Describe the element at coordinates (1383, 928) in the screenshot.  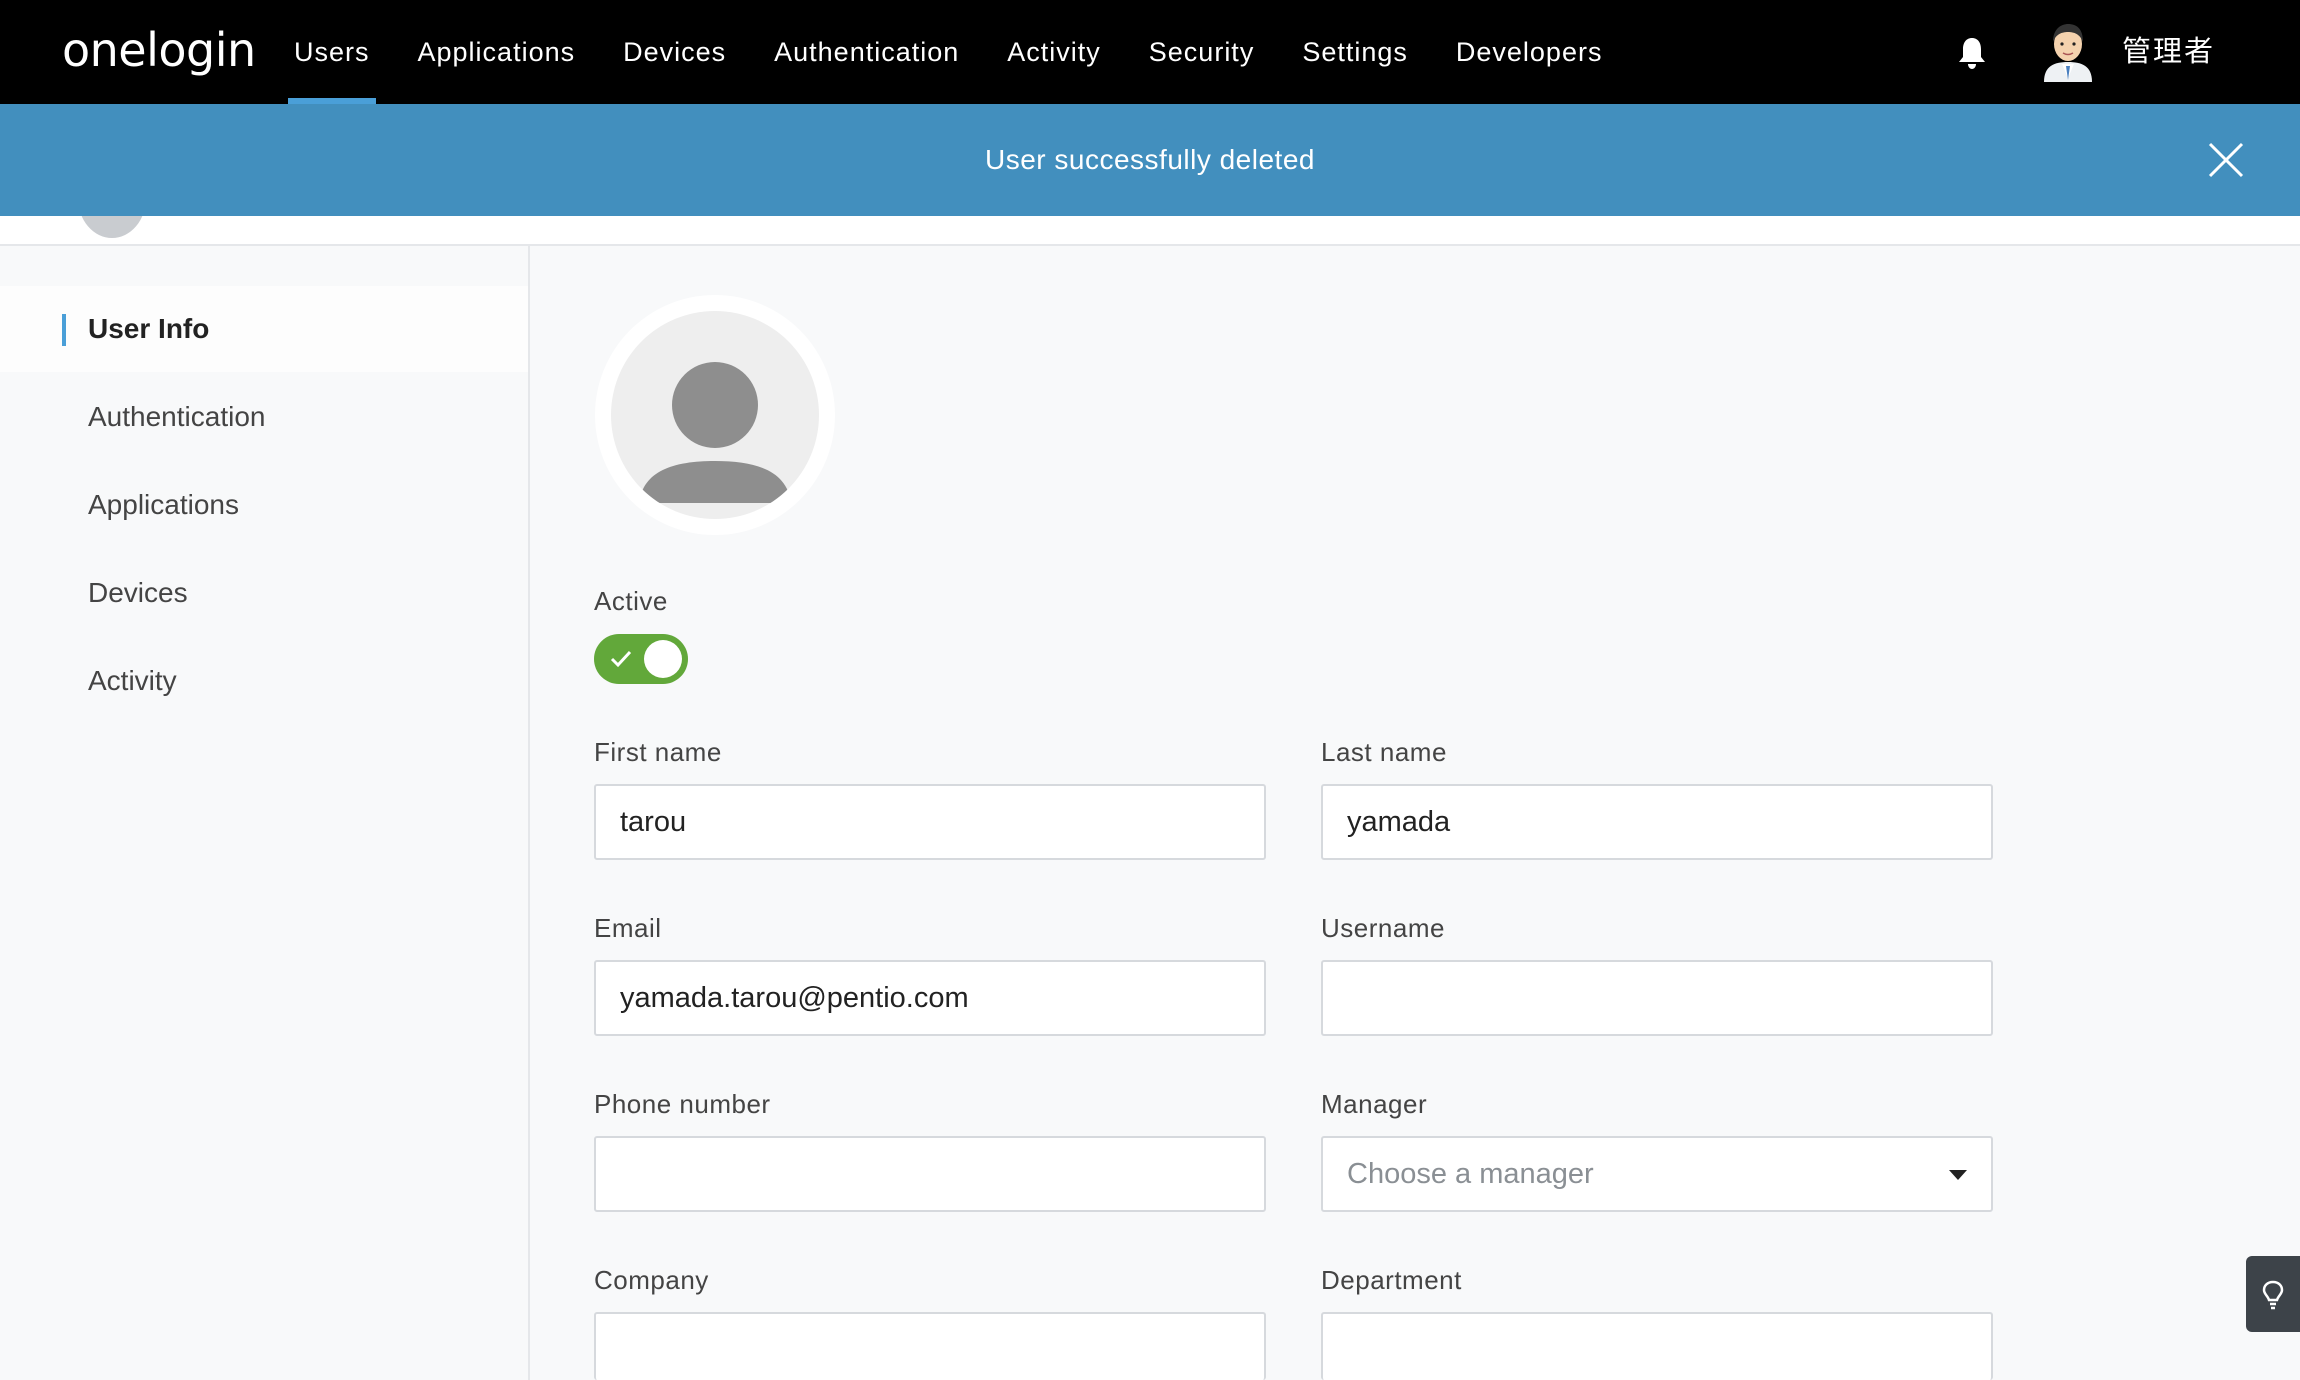
I see `username-label: Username` at that location.